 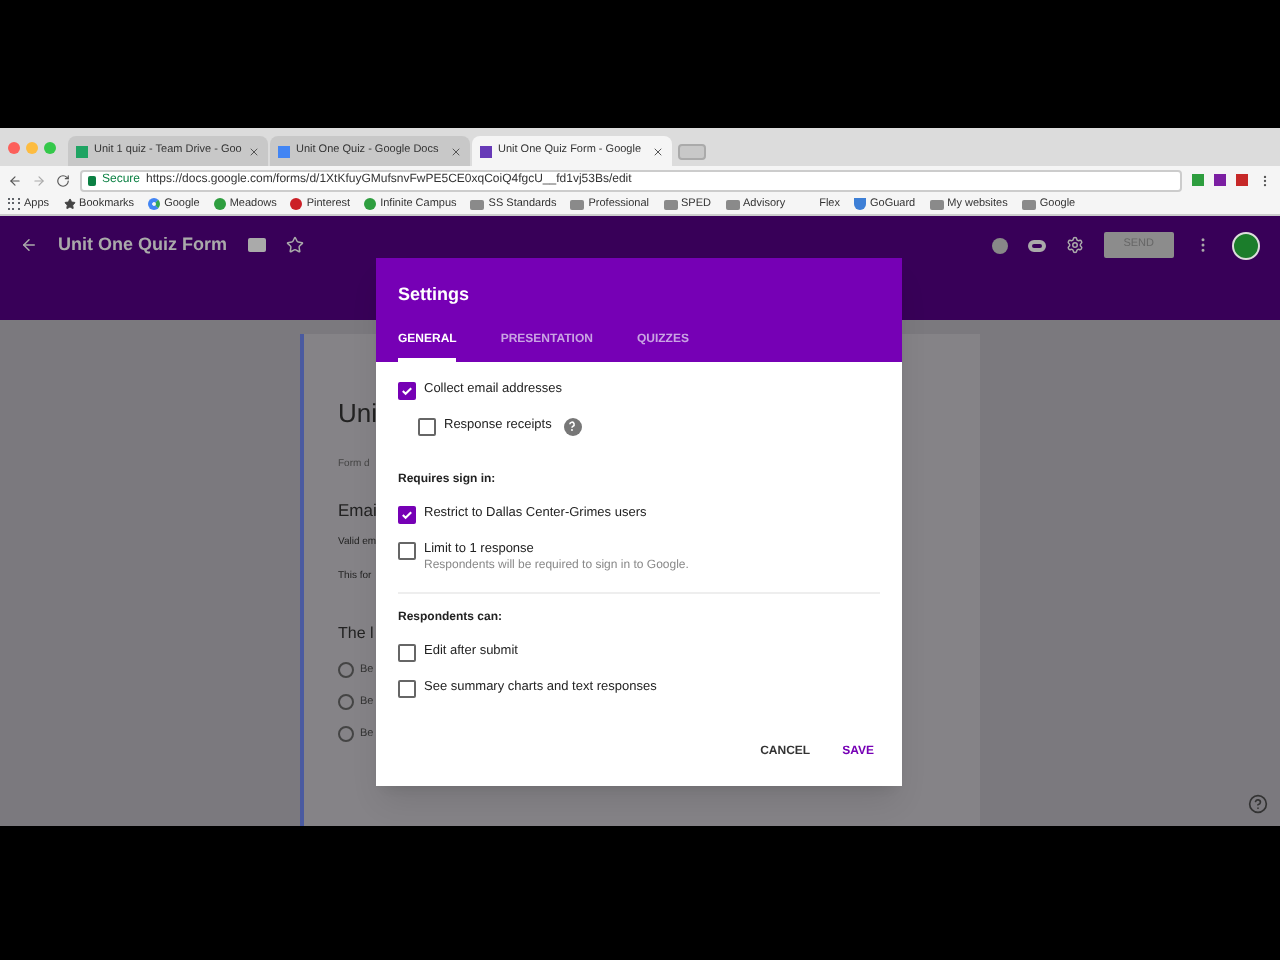 I want to click on question-title: Emai, so click(x=357, y=511).